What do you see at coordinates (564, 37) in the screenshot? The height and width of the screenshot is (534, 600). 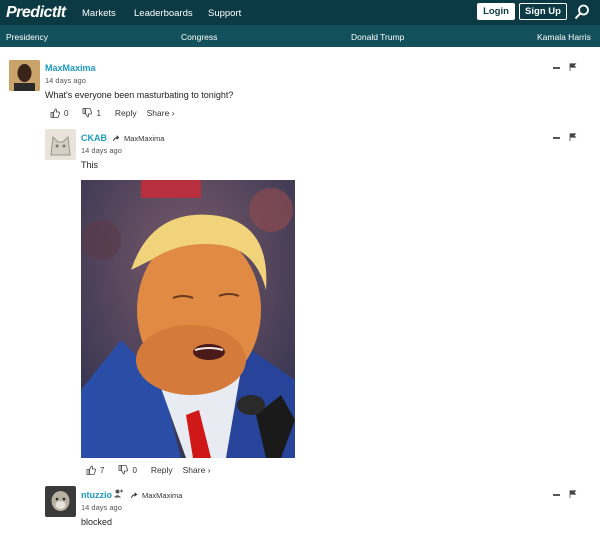 I see `subnav-kamala-harris: Kamala Harris` at bounding box center [564, 37].